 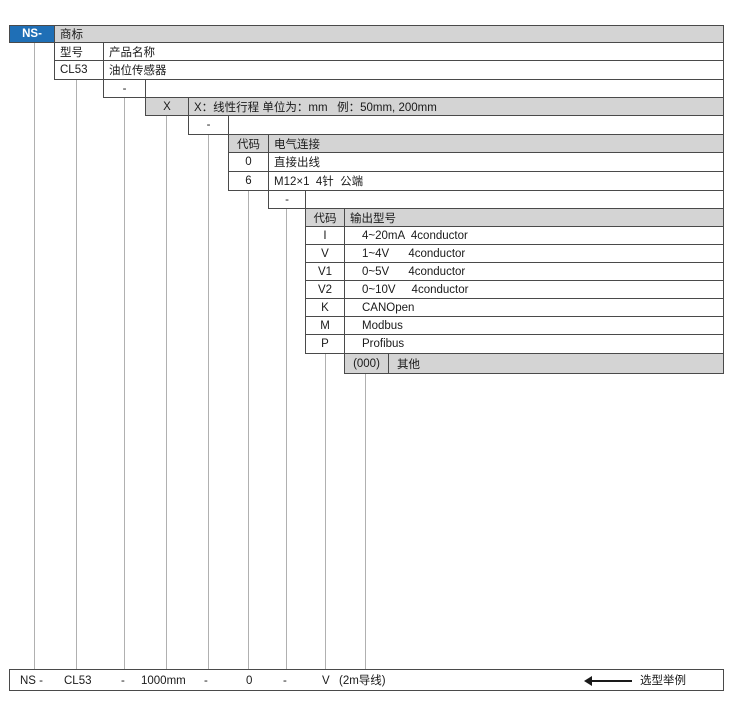 I want to click on electrical-row-code-cell: 0, so click(x=248, y=162).